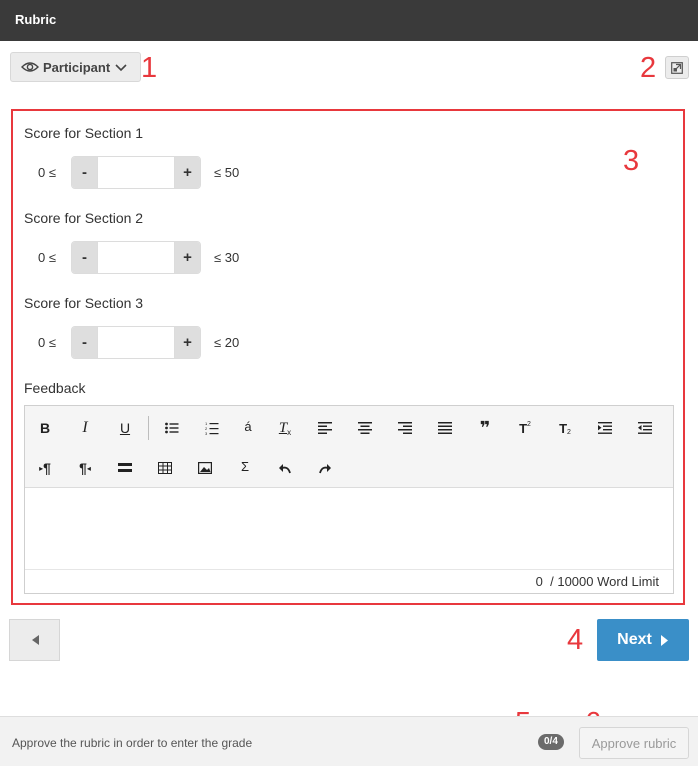 The image size is (698, 766). I want to click on numbered-list-icon: 123, so click(212, 428).